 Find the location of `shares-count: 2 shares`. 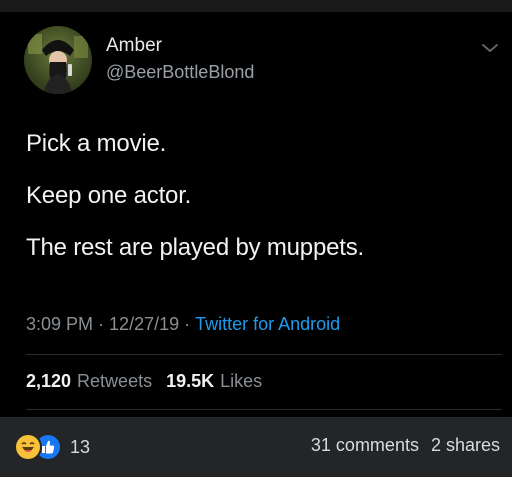

shares-count: 2 shares is located at coordinates (465, 445).